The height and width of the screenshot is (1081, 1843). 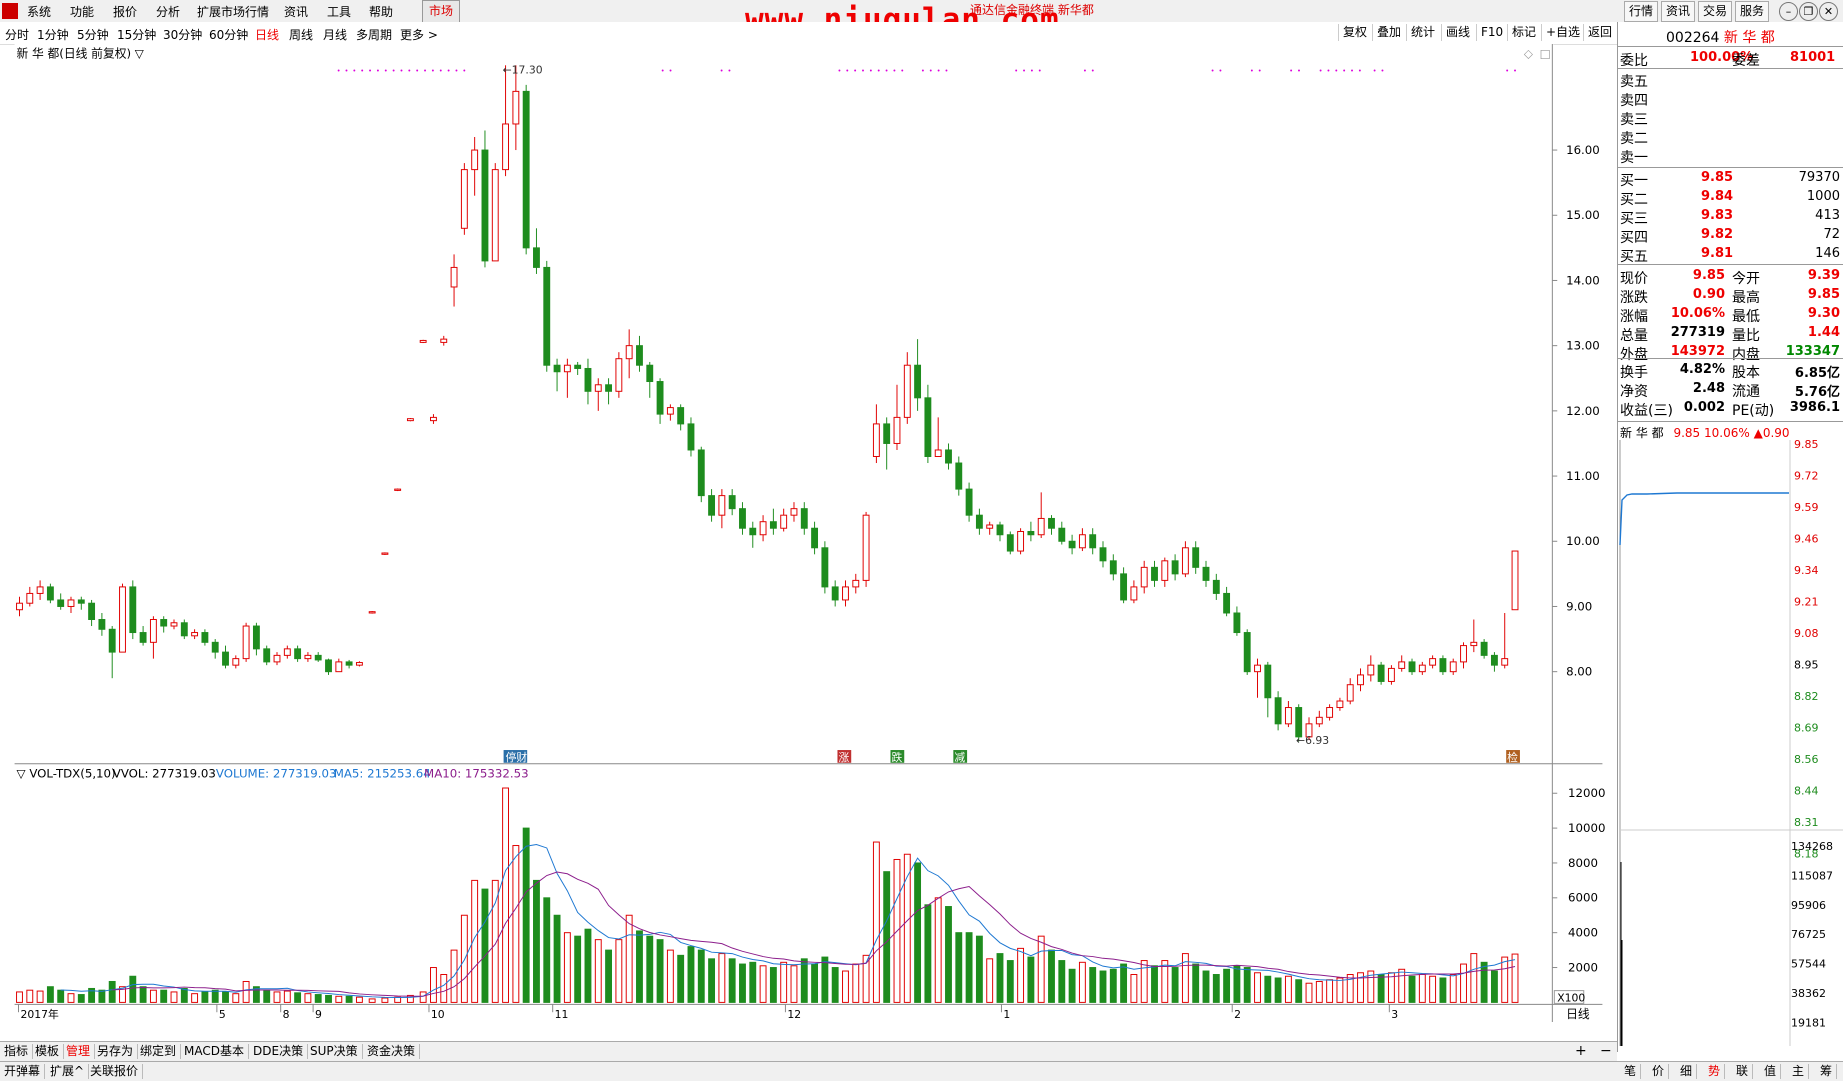 I want to click on bottom-tab-indicator: 指标, so click(x=17, y=1051).